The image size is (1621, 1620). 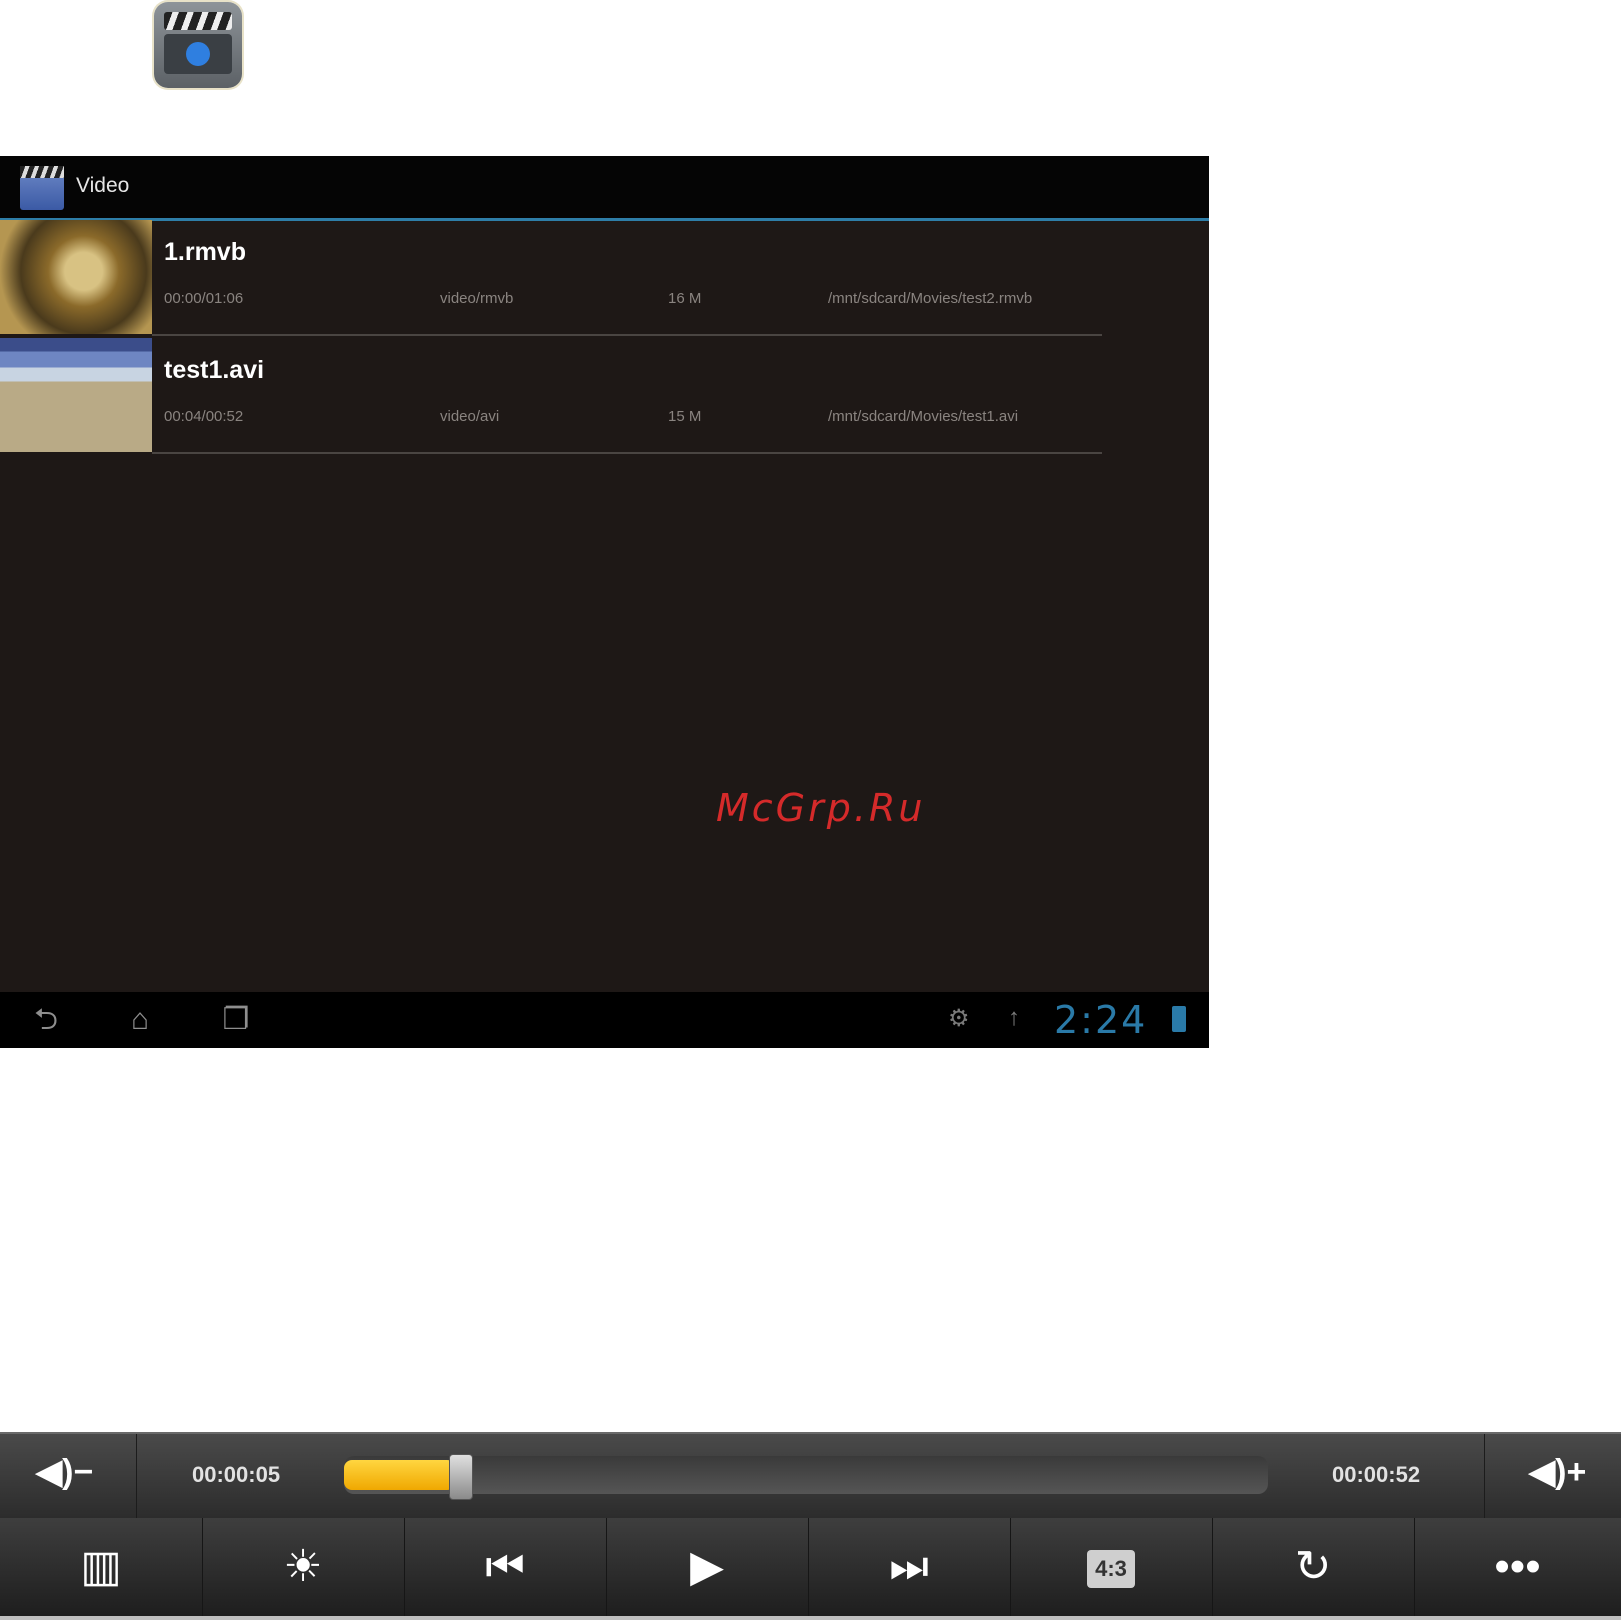 I want to click on play-icon: ▶, so click(x=707, y=1566).